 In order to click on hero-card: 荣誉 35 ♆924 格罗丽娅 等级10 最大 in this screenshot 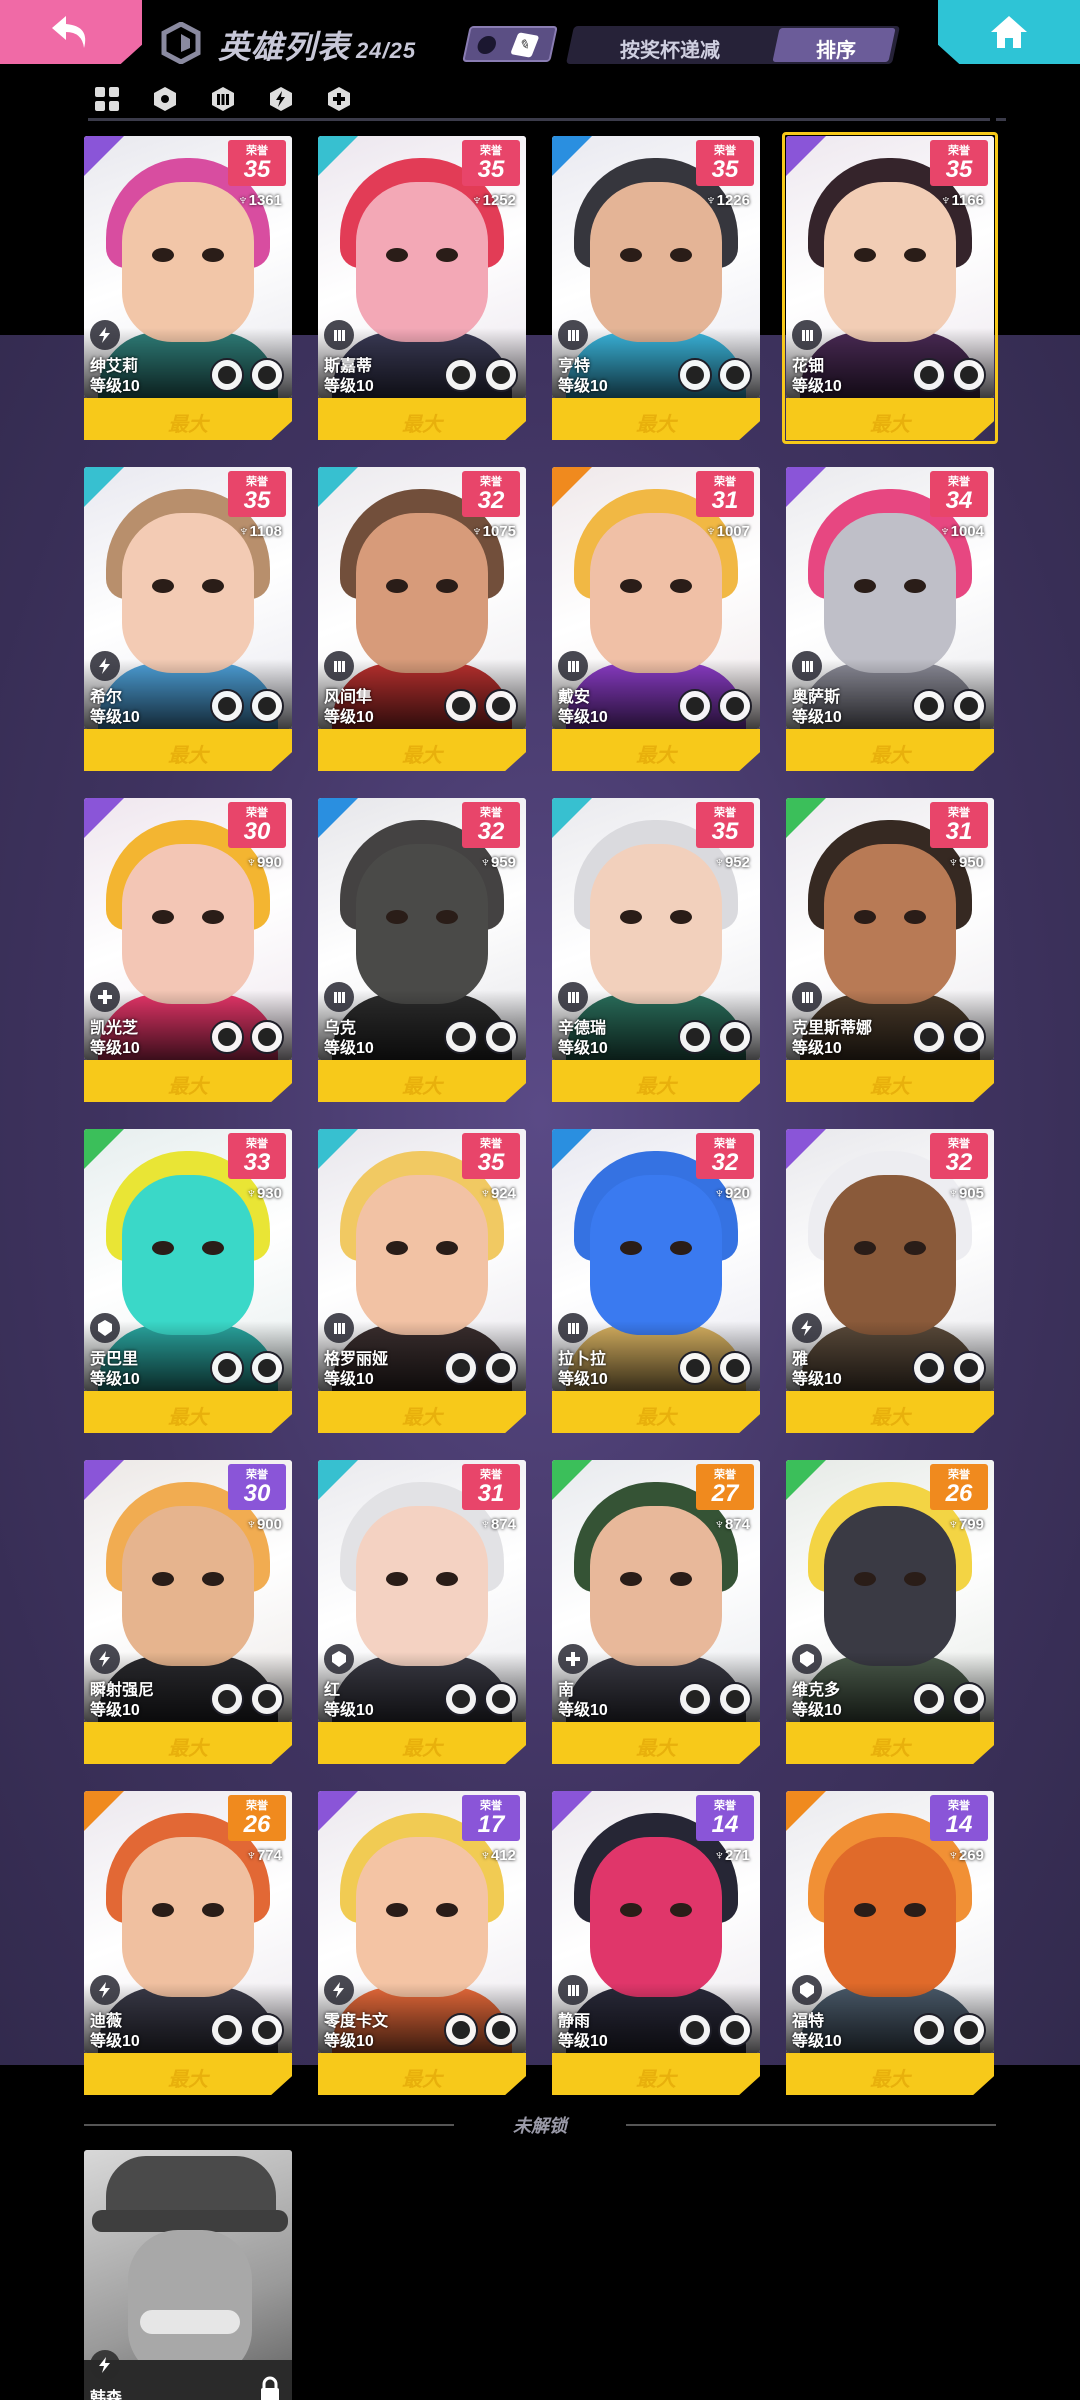, I will do `click(422, 1281)`.